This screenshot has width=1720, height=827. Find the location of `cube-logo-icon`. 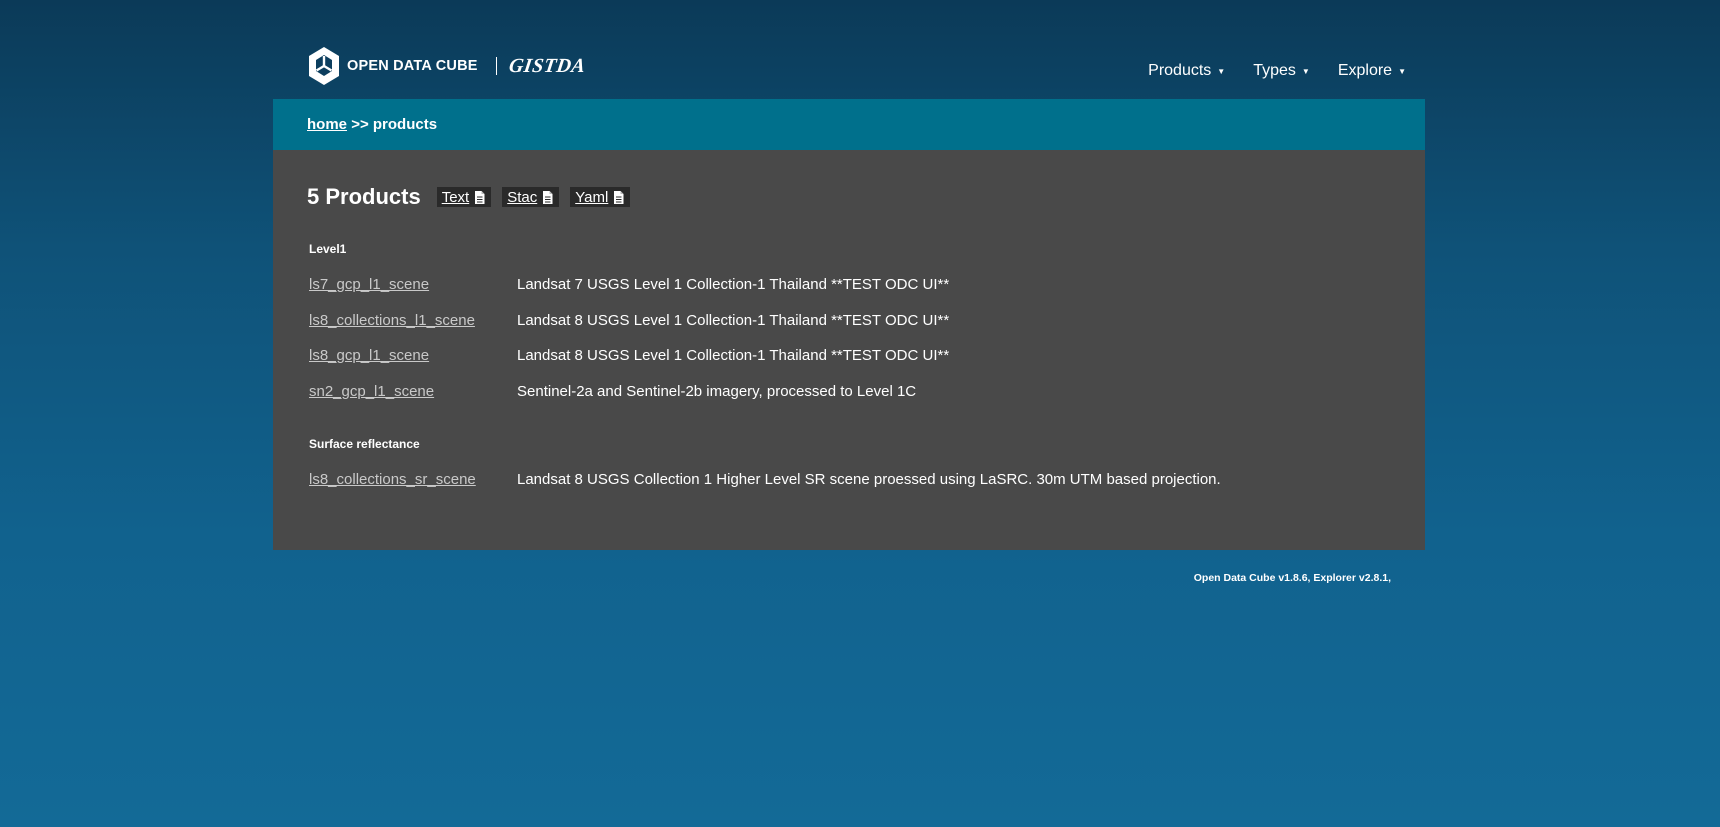

cube-logo-icon is located at coordinates (324, 66).